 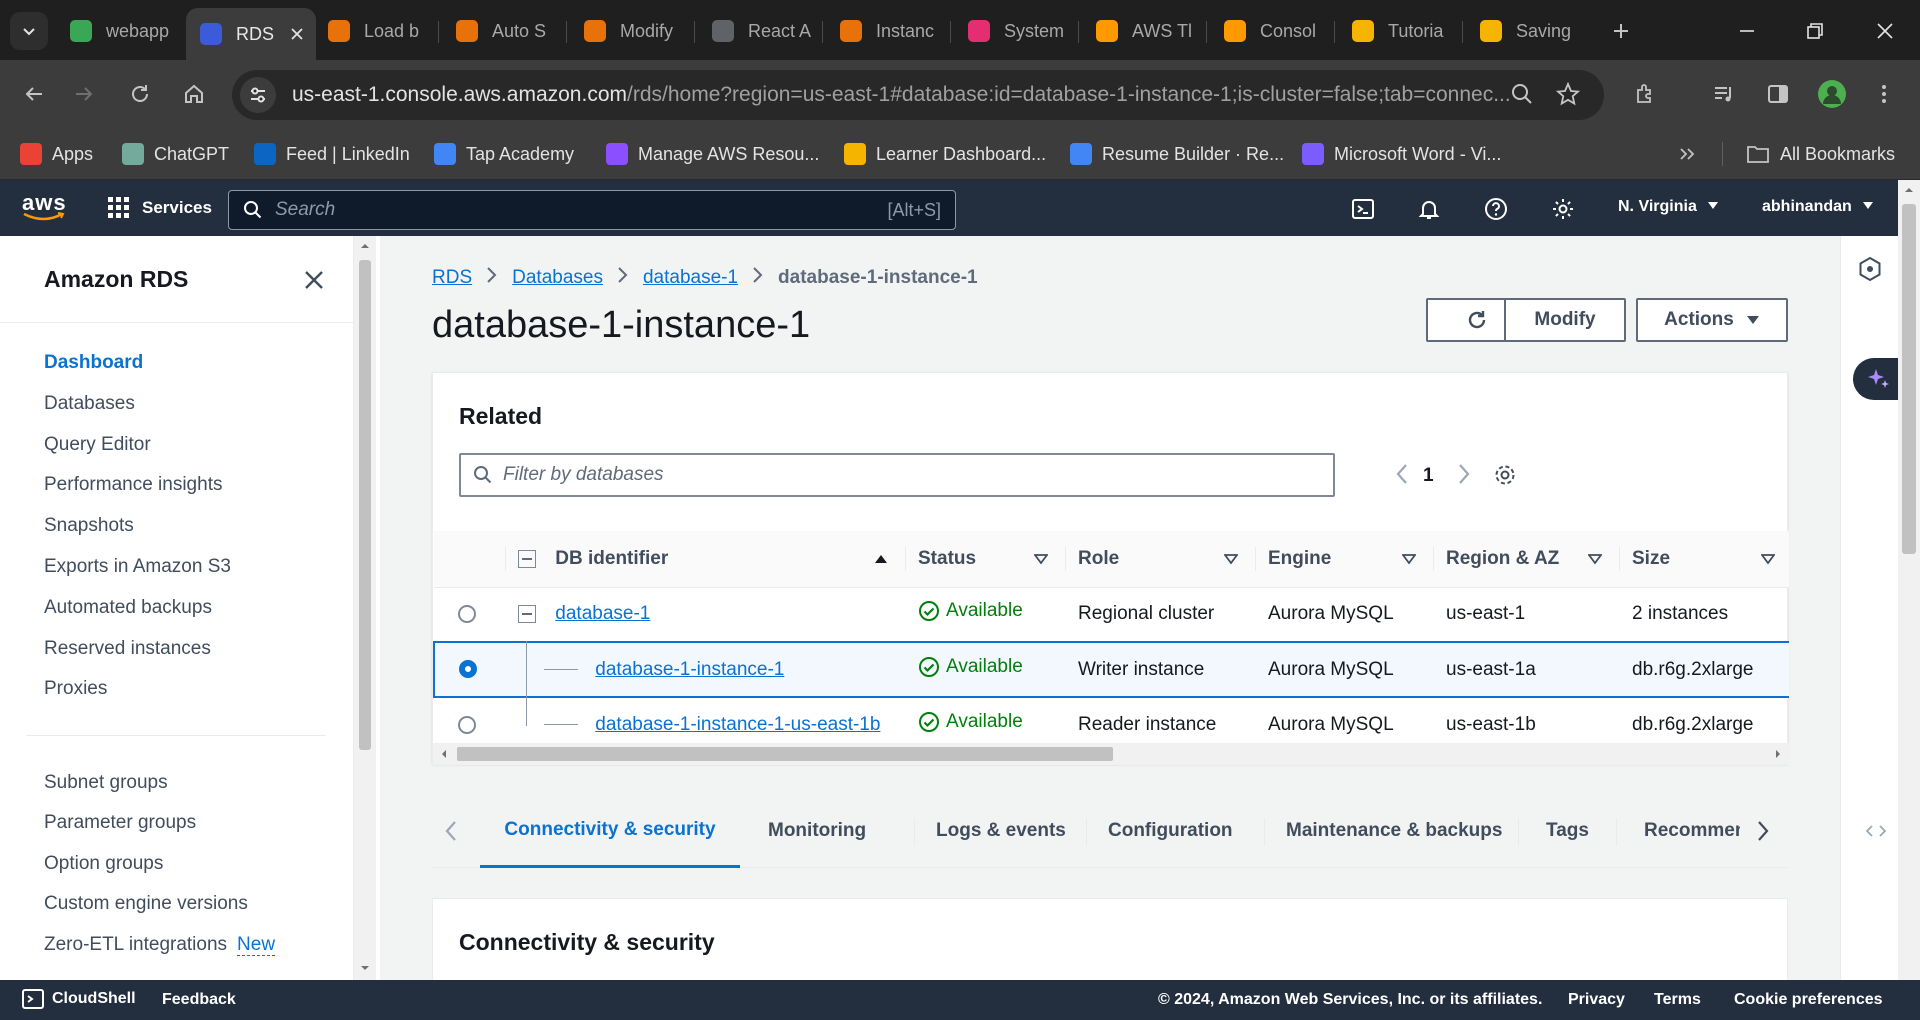 I want to click on actions-dropdown: Actions, so click(x=1712, y=320).